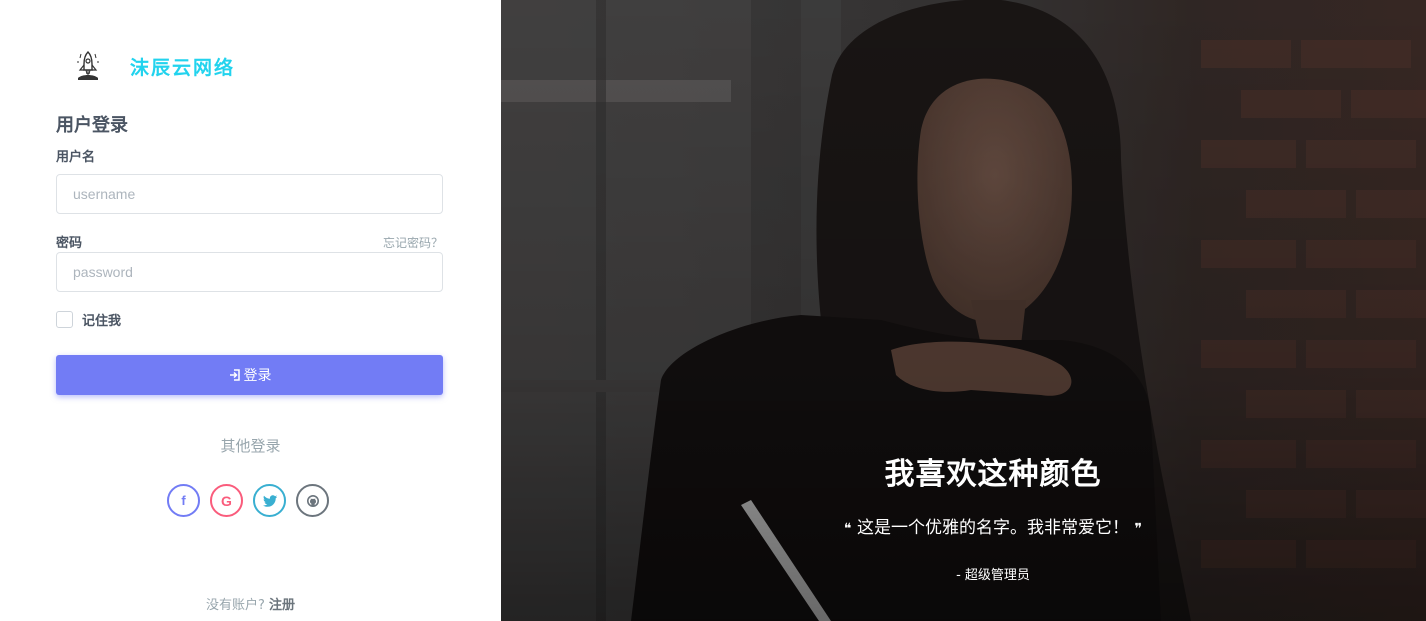  I want to click on quote-close-icon: ❞, so click(1138, 529).